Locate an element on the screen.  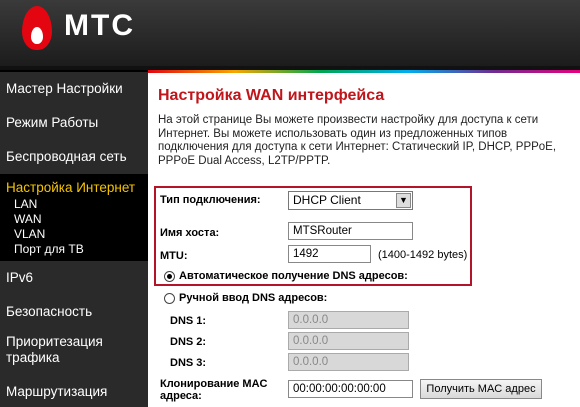
dns-auto-radio is located at coordinates (169, 276).